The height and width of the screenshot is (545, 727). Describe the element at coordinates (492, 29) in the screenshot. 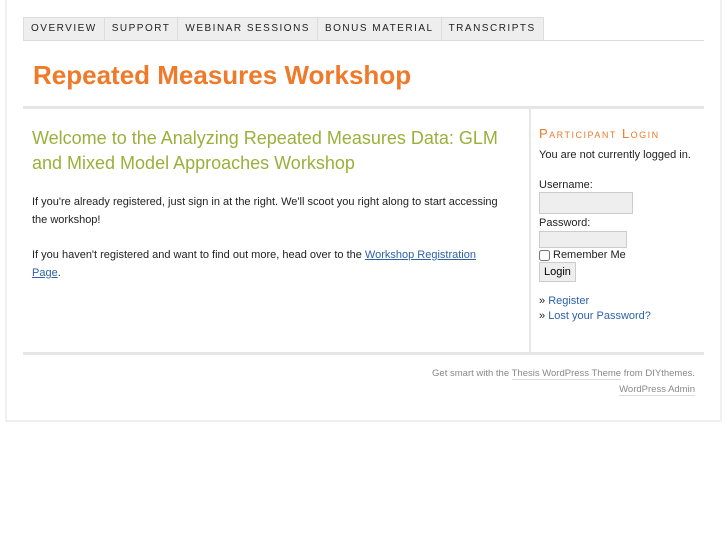

I see `tab-transcripts: Transcripts` at that location.